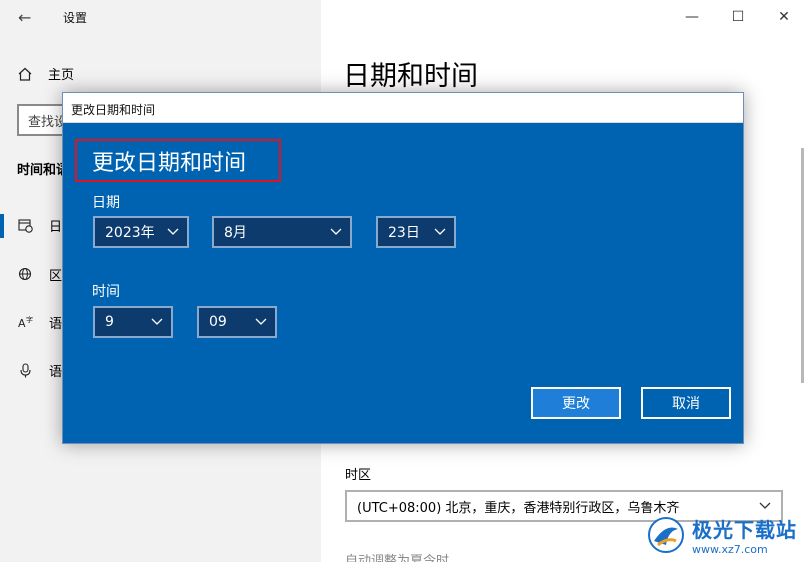 The height and width of the screenshot is (562, 807). I want to click on timezone-label: 时区, so click(358, 475).